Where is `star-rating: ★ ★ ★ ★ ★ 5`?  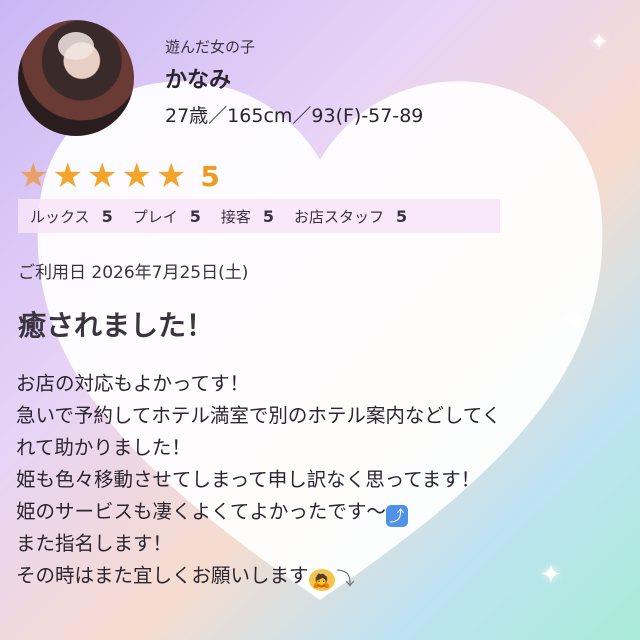 star-rating: ★ ★ ★ ★ ★ 5 is located at coordinates (119, 176).